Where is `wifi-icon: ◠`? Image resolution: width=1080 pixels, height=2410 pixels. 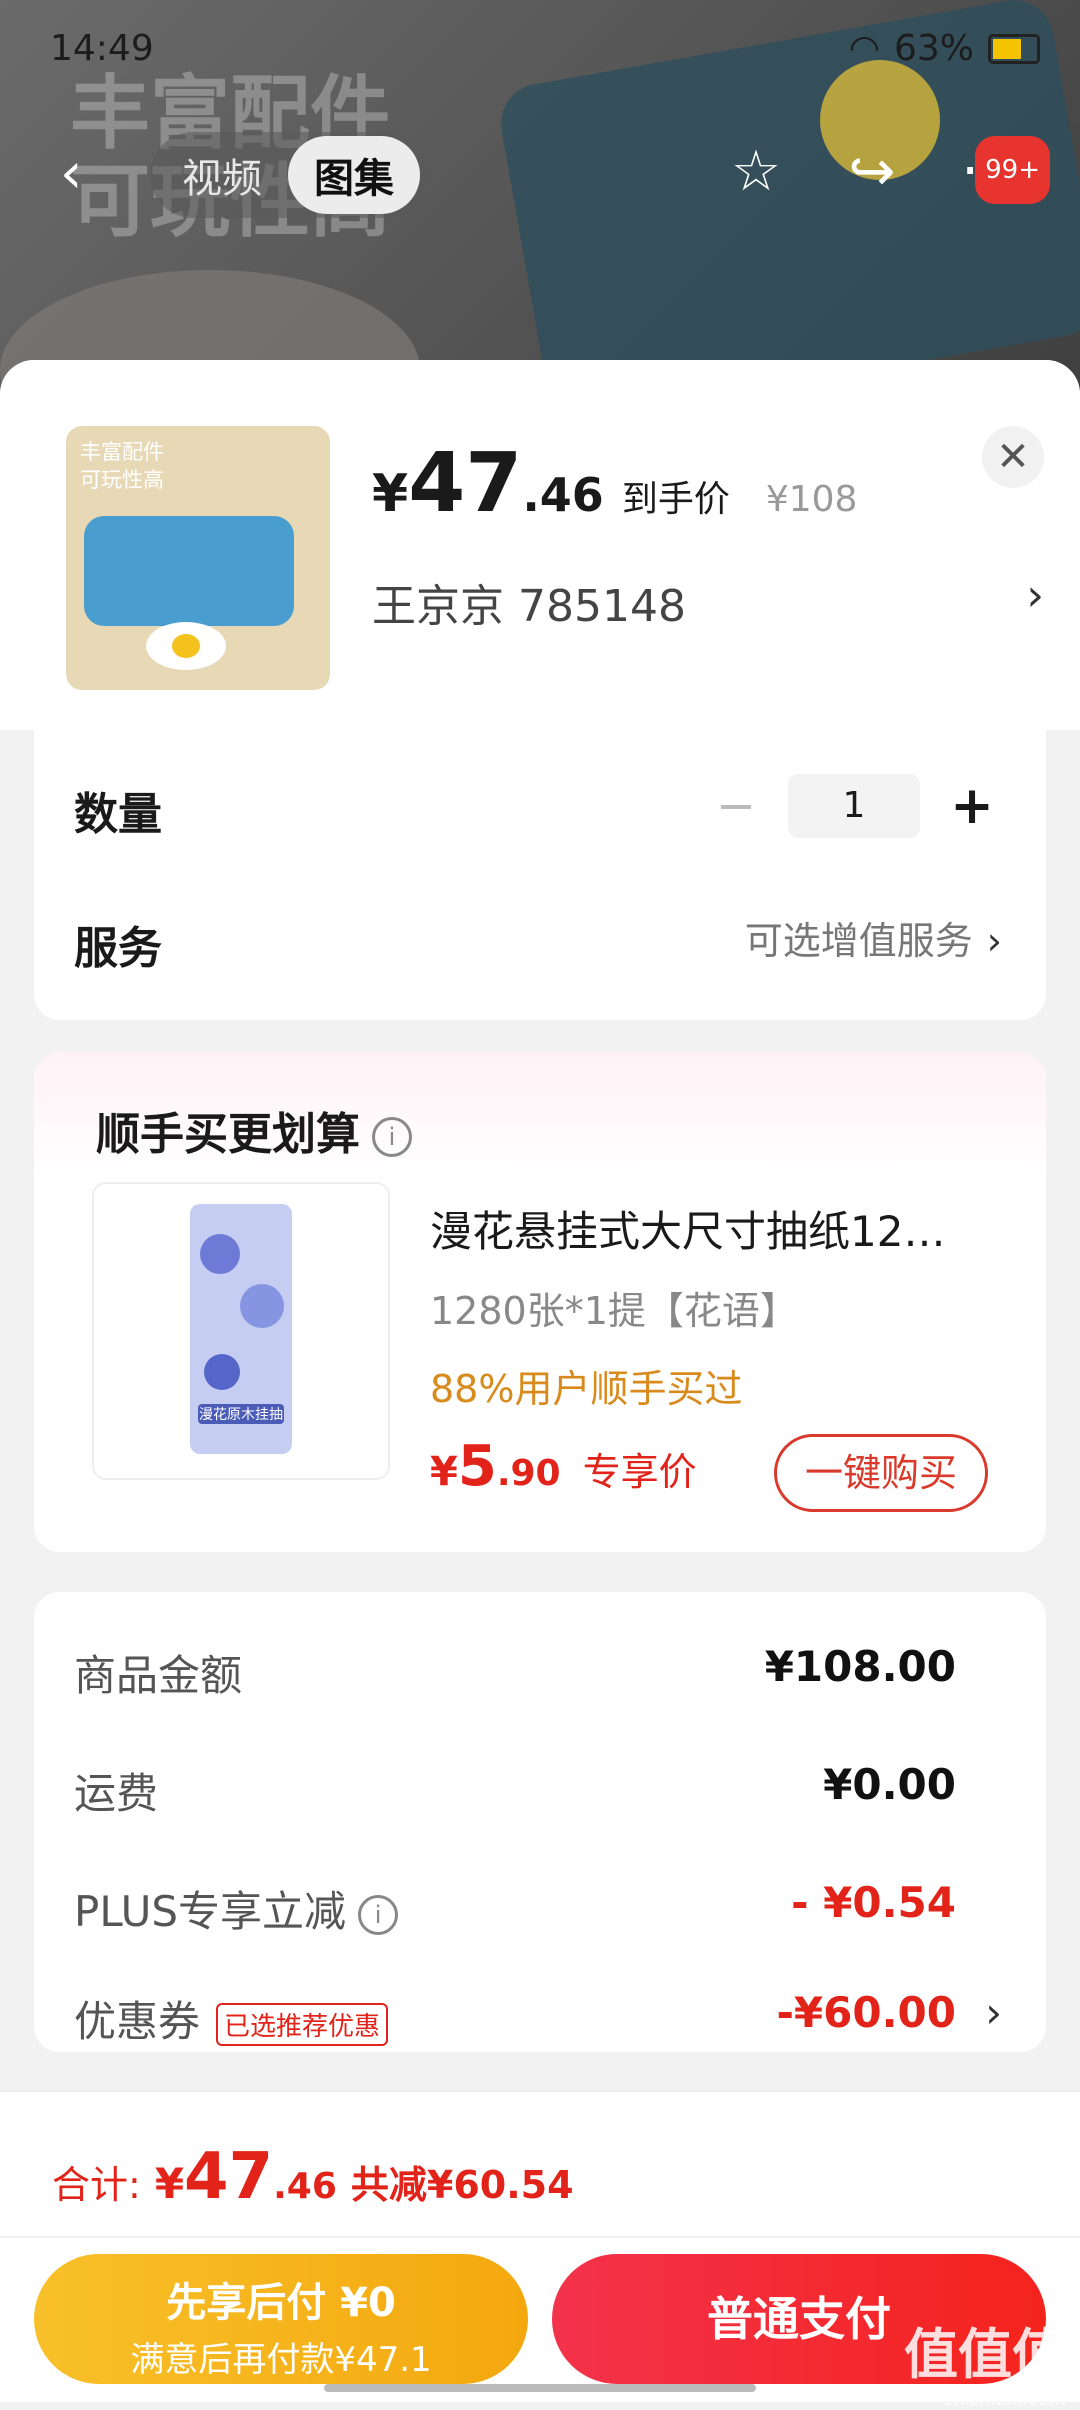
wifi-icon: ◠ is located at coordinates (864, 48).